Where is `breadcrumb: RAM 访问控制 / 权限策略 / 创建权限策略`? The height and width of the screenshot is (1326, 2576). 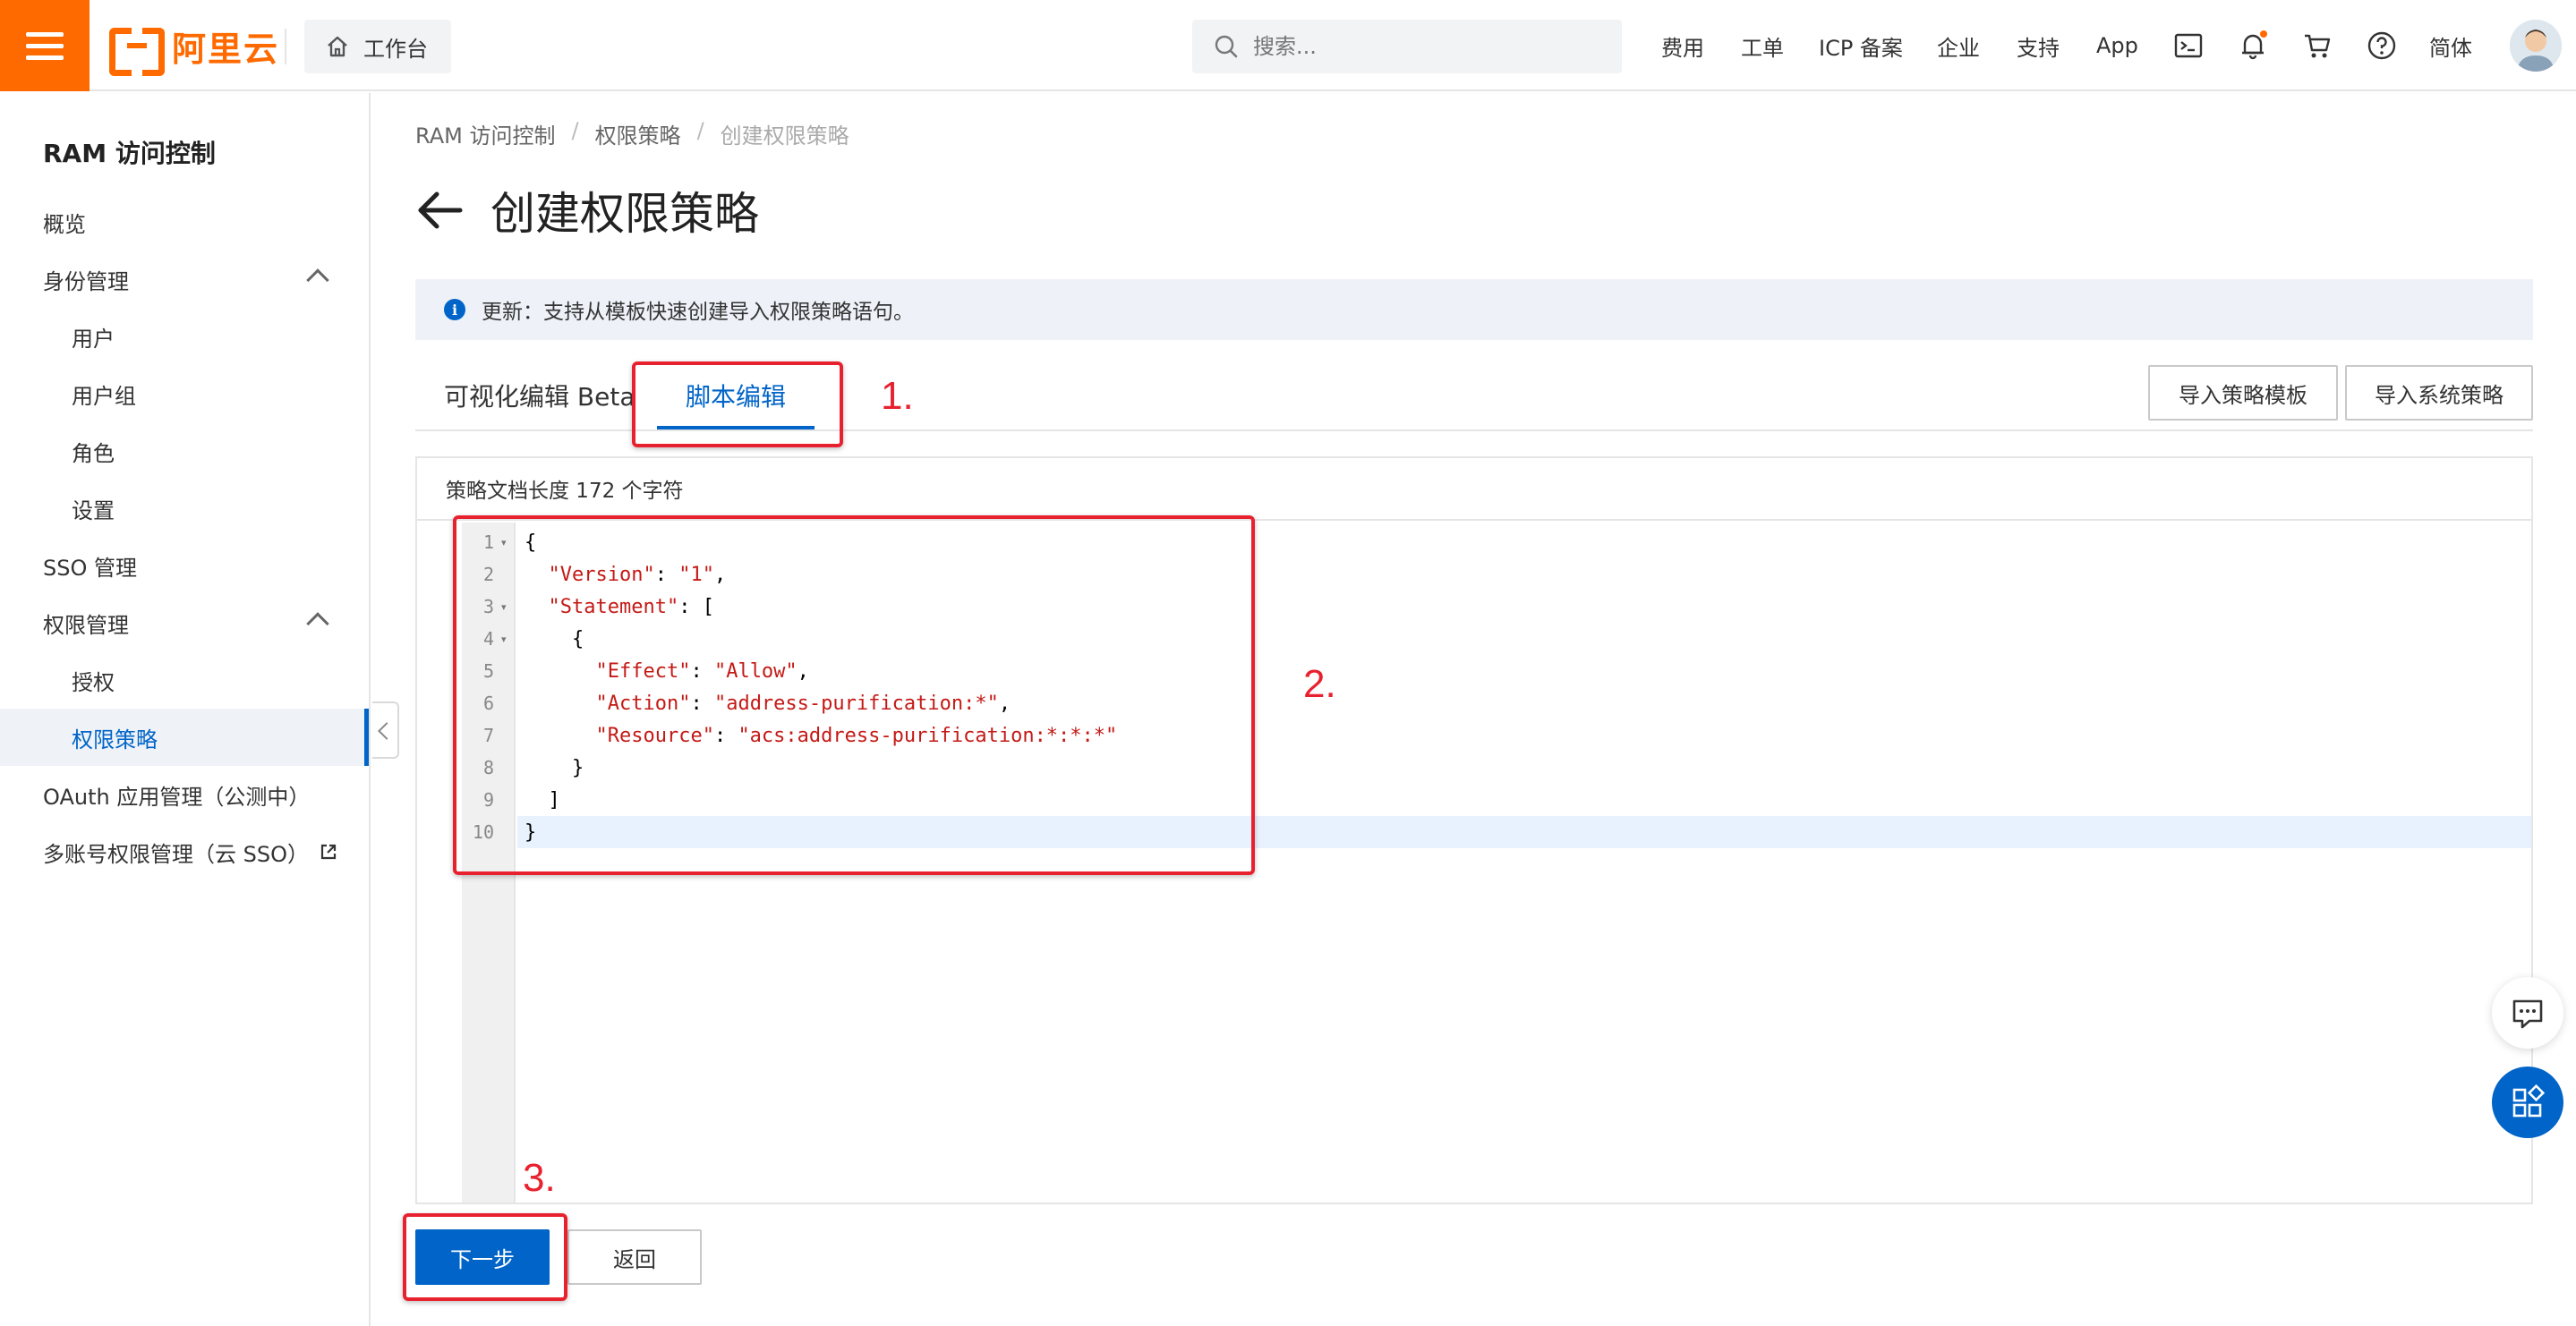
breadcrumb: RAM 访问控制 / 权限策略 / 创建权限策略 is located at coordinates (632, 133).